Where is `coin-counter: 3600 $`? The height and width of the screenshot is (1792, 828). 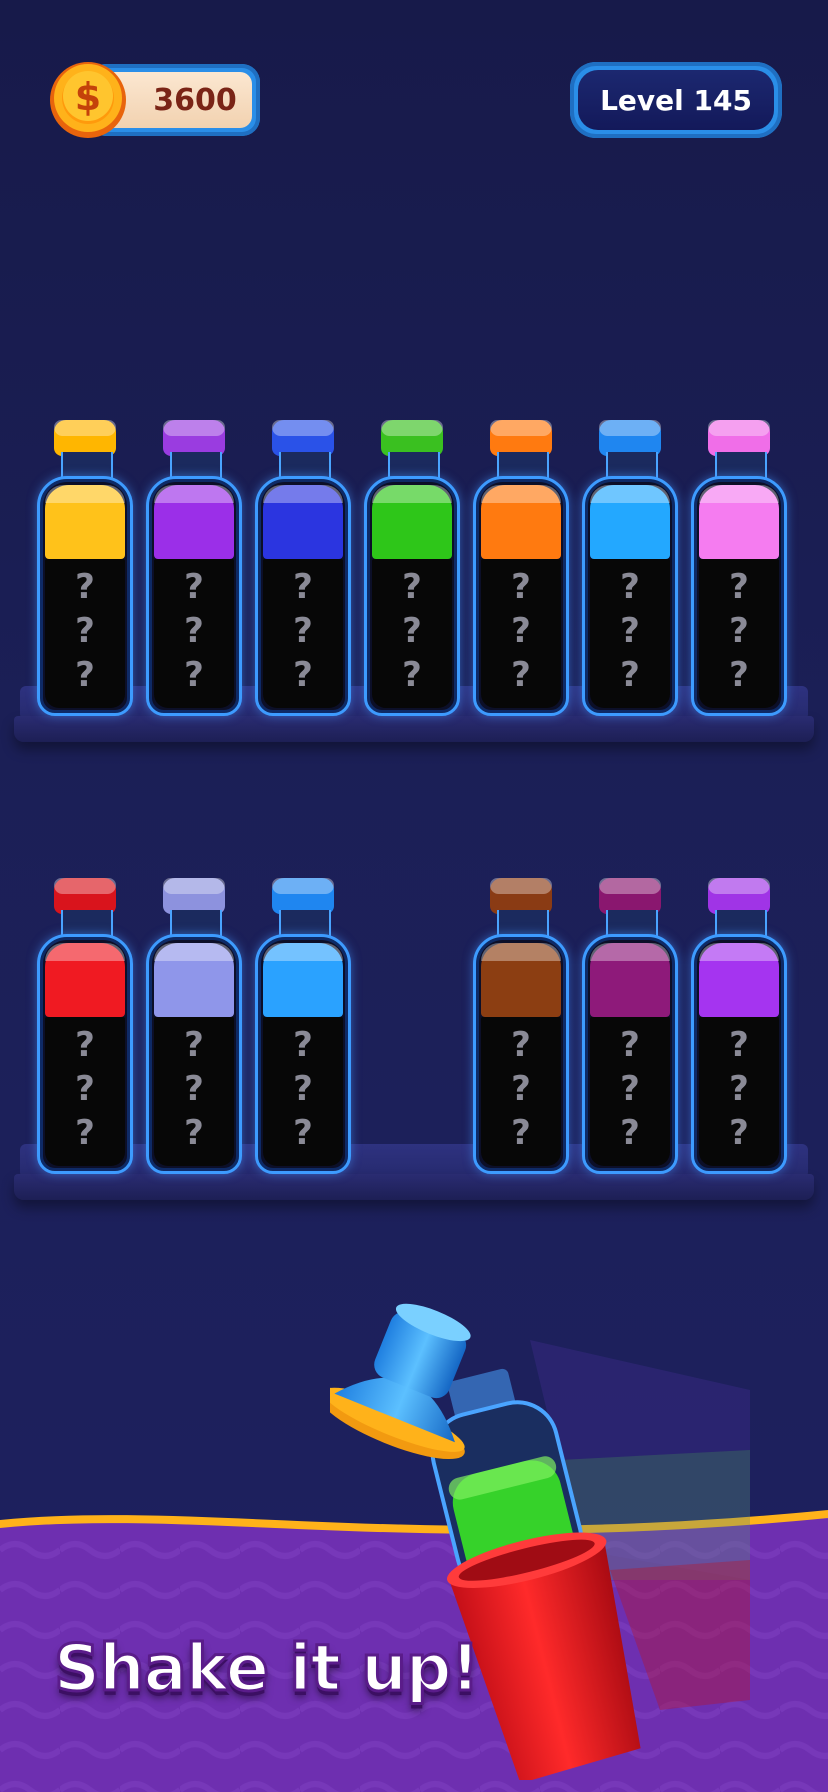
coin-counter: 3600 $ is located at coordinates (155, 100).